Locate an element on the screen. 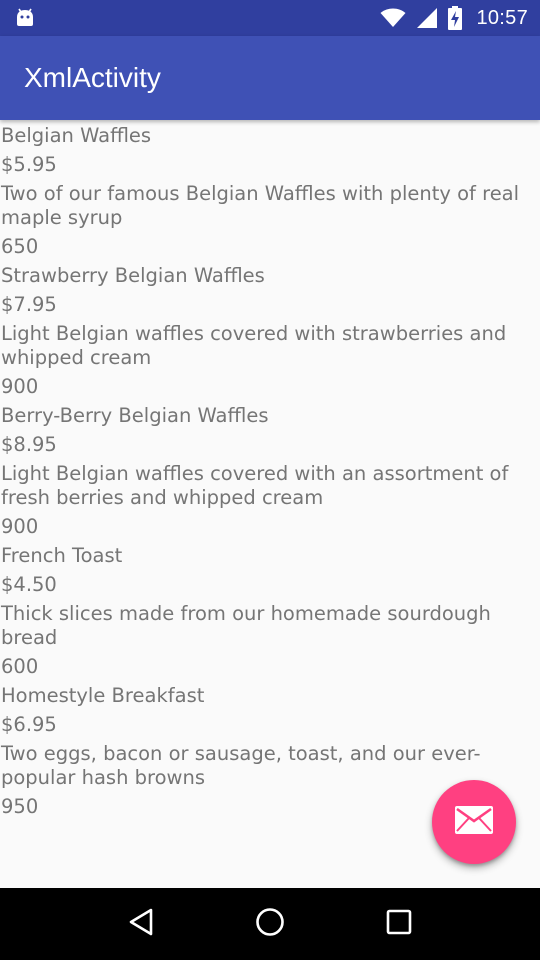 The height and width of the screenshot is (960, 540). back-button is located at coordinates (141, 924).